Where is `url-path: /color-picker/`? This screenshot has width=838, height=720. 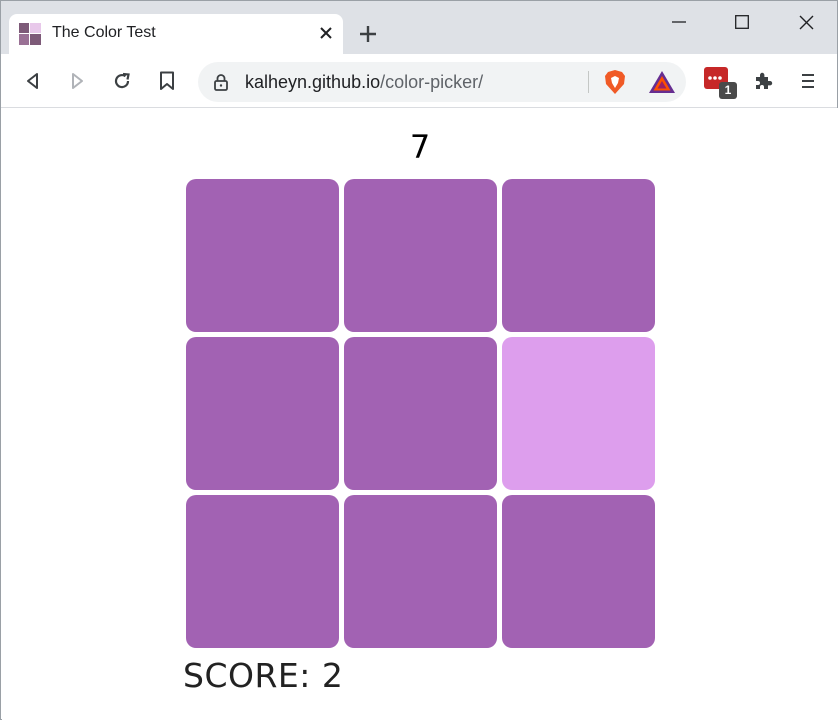 url-path: /color-picker/ is located at coordinates (432, 82).